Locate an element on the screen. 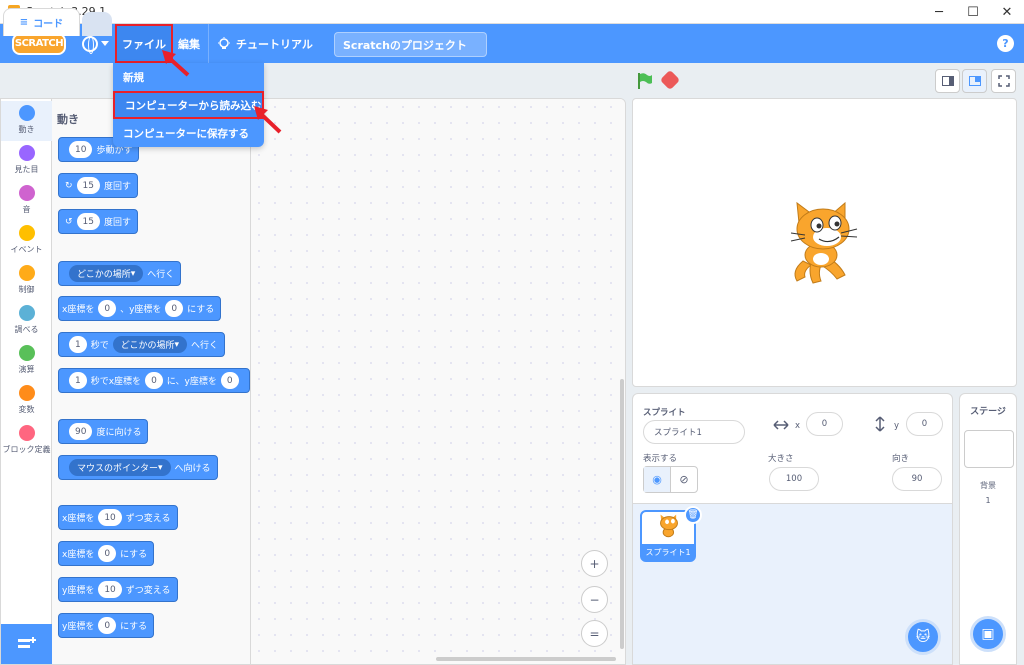 The image size is (1024, 665). help-icon: ? is located at coordinates (1005, 43).